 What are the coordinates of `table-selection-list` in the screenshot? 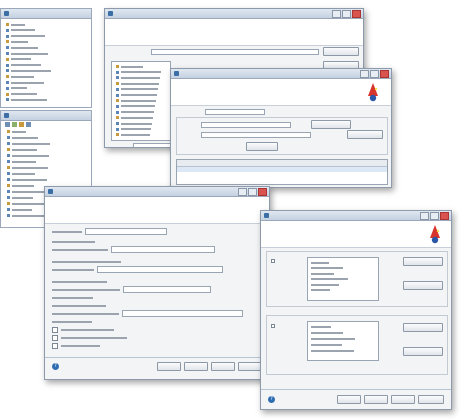 It's located at (141, 101).